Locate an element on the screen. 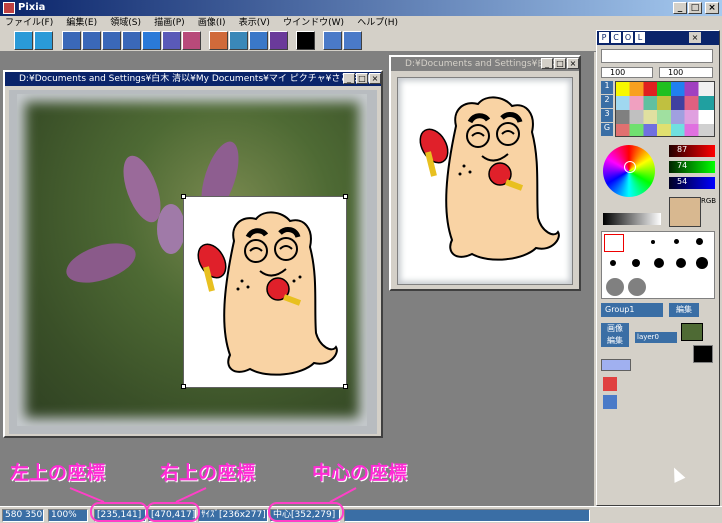  app-minimize-button: _ is located at coordinates (680, 8).